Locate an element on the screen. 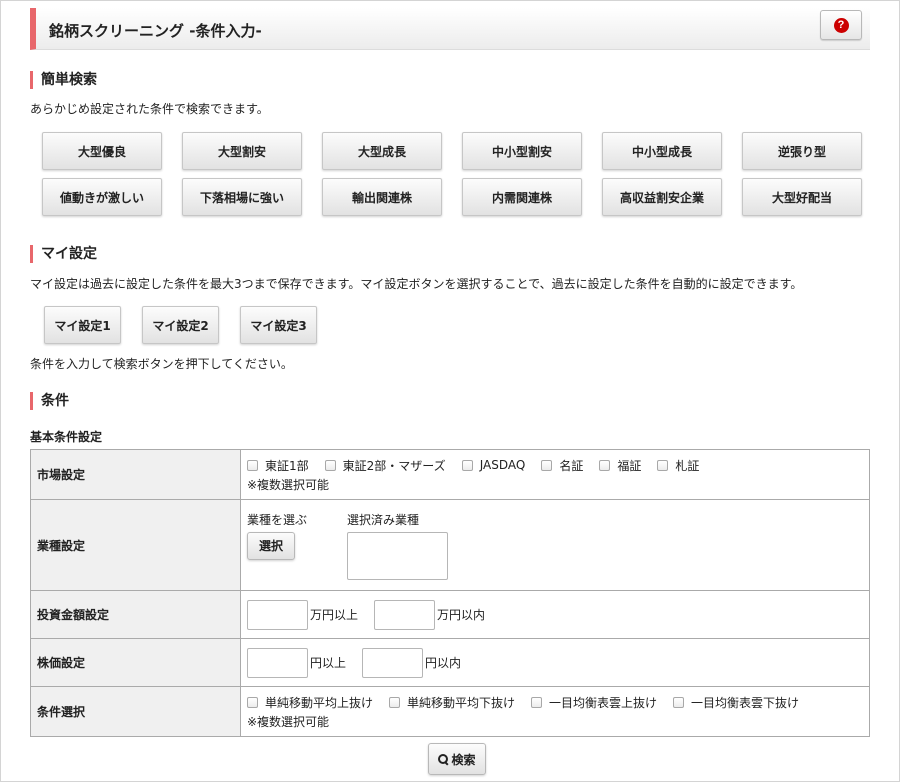 The height and width of the screenshot is (782, 900). preset-button-10: 内需関連株 is located at coordinates (522, 197).